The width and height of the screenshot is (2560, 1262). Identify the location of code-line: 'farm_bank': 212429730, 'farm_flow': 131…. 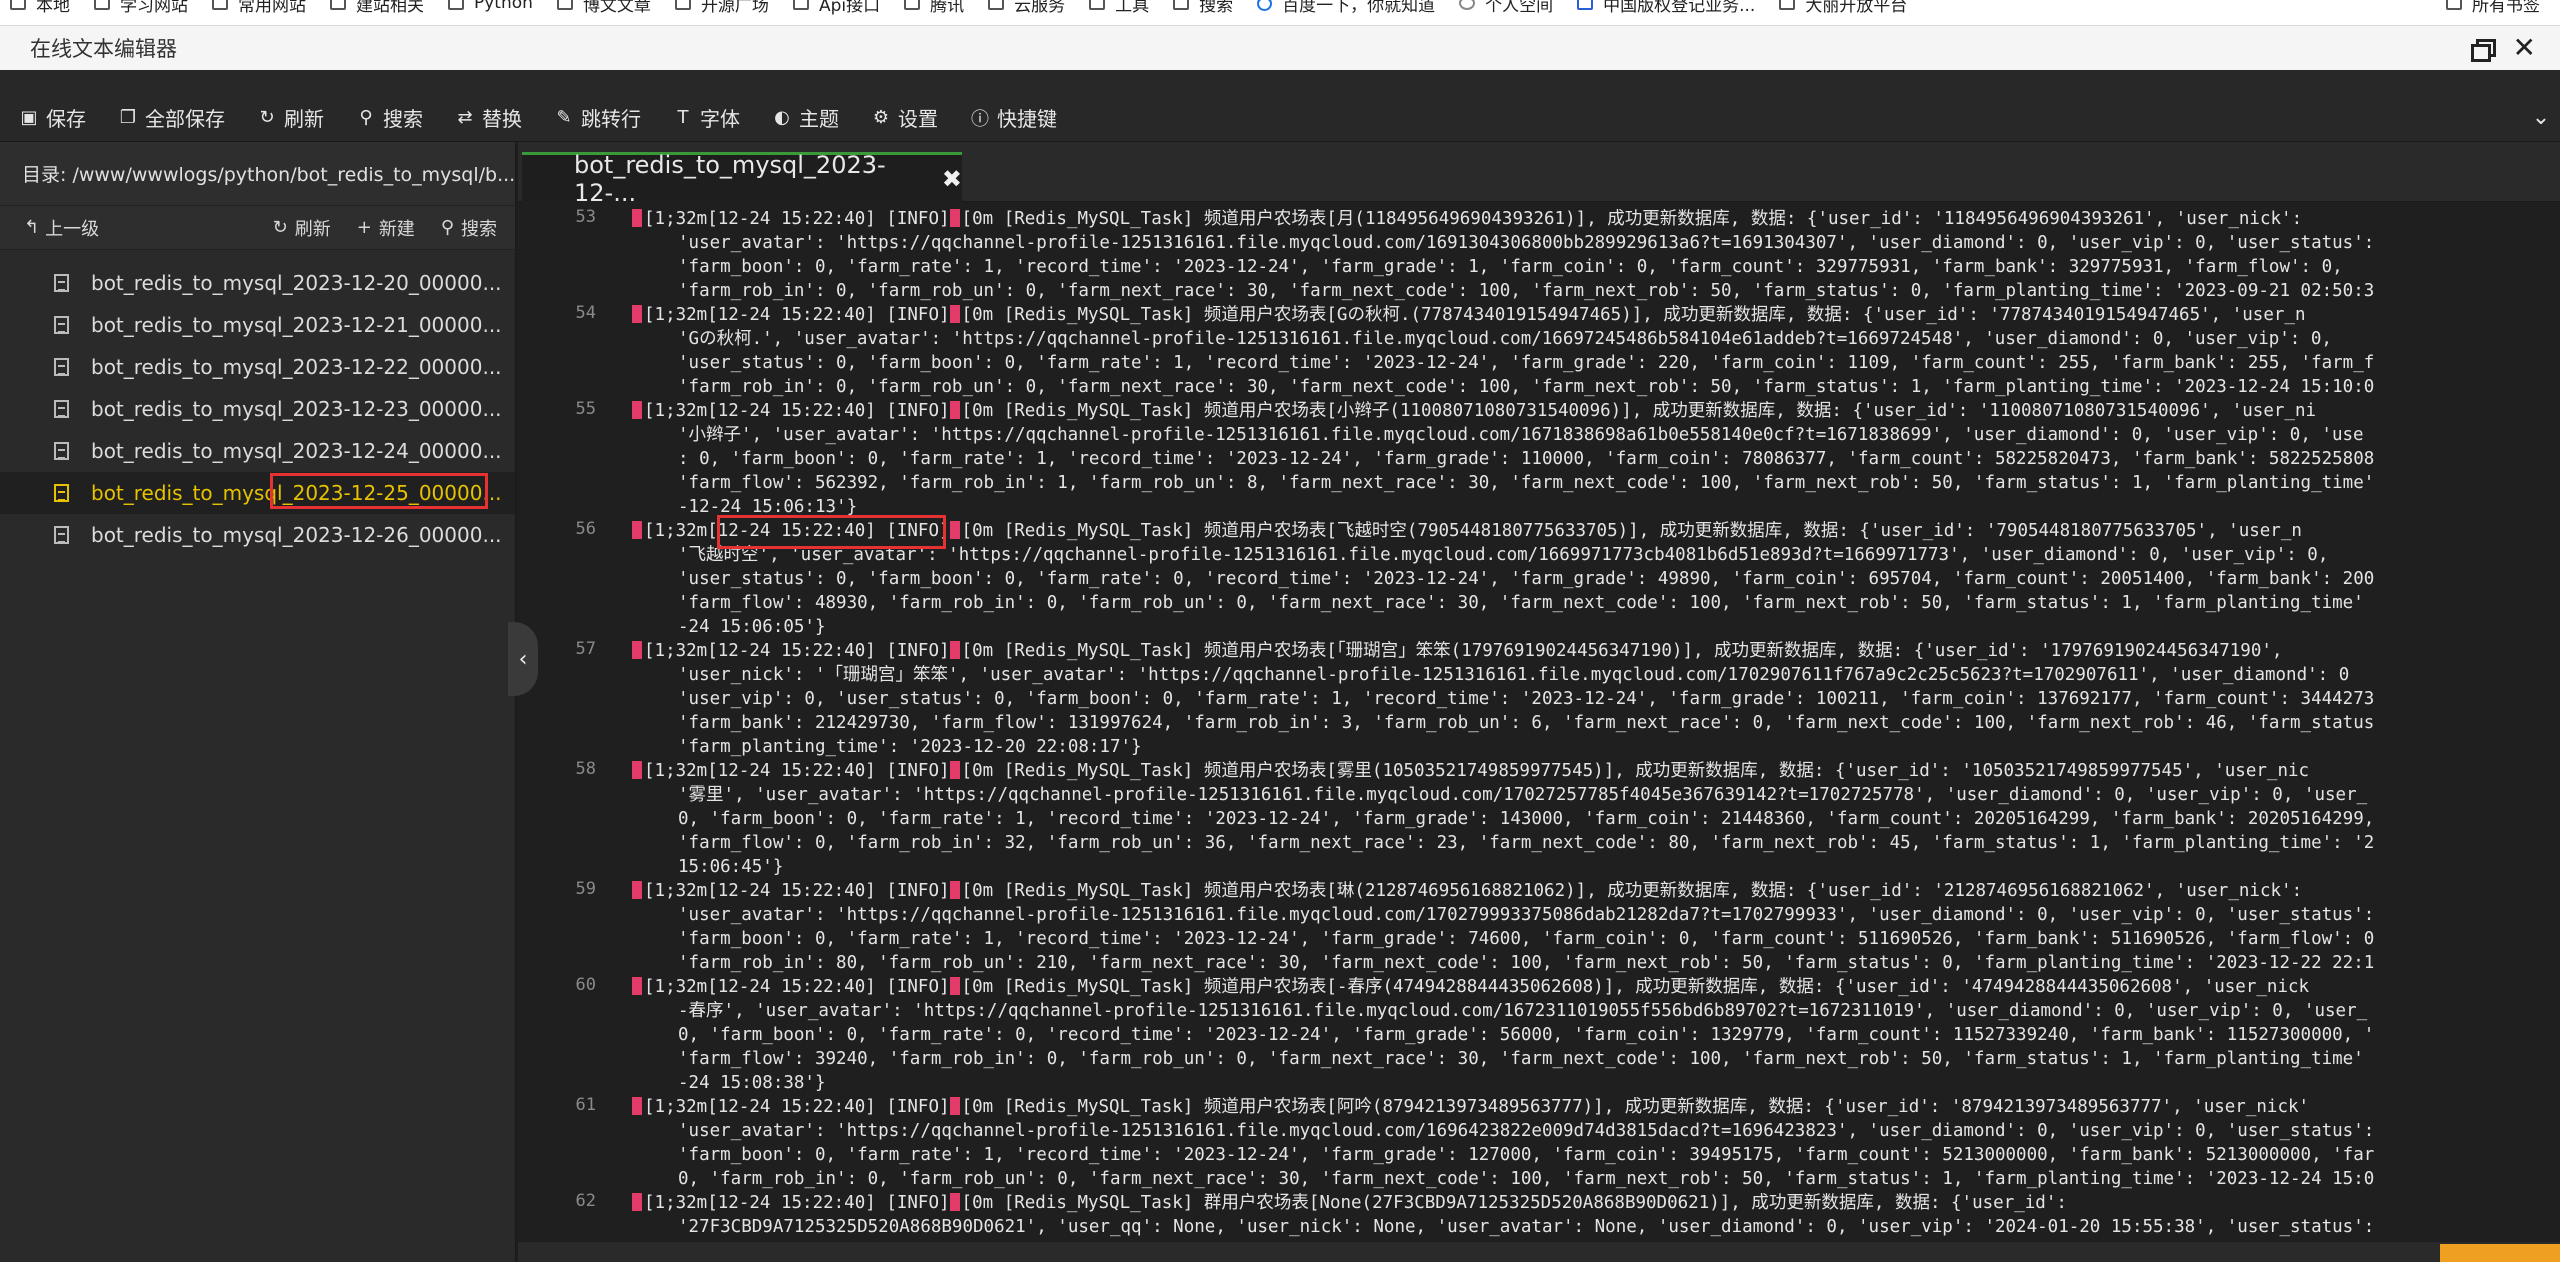
(1526, 723).